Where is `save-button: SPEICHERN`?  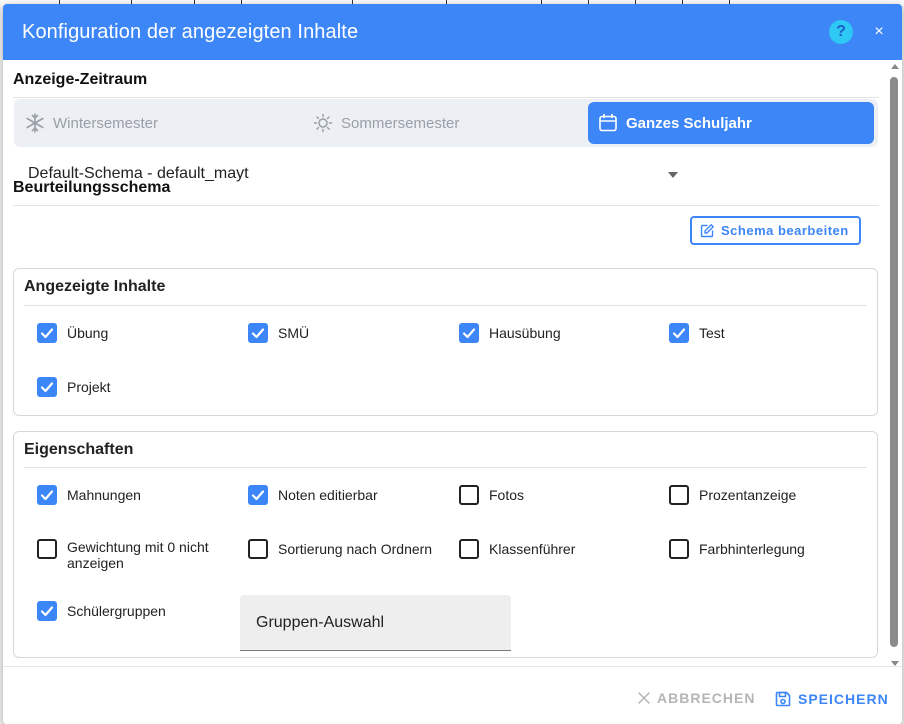 save-button: SPEICHERN is located at coordinates (831, 699).